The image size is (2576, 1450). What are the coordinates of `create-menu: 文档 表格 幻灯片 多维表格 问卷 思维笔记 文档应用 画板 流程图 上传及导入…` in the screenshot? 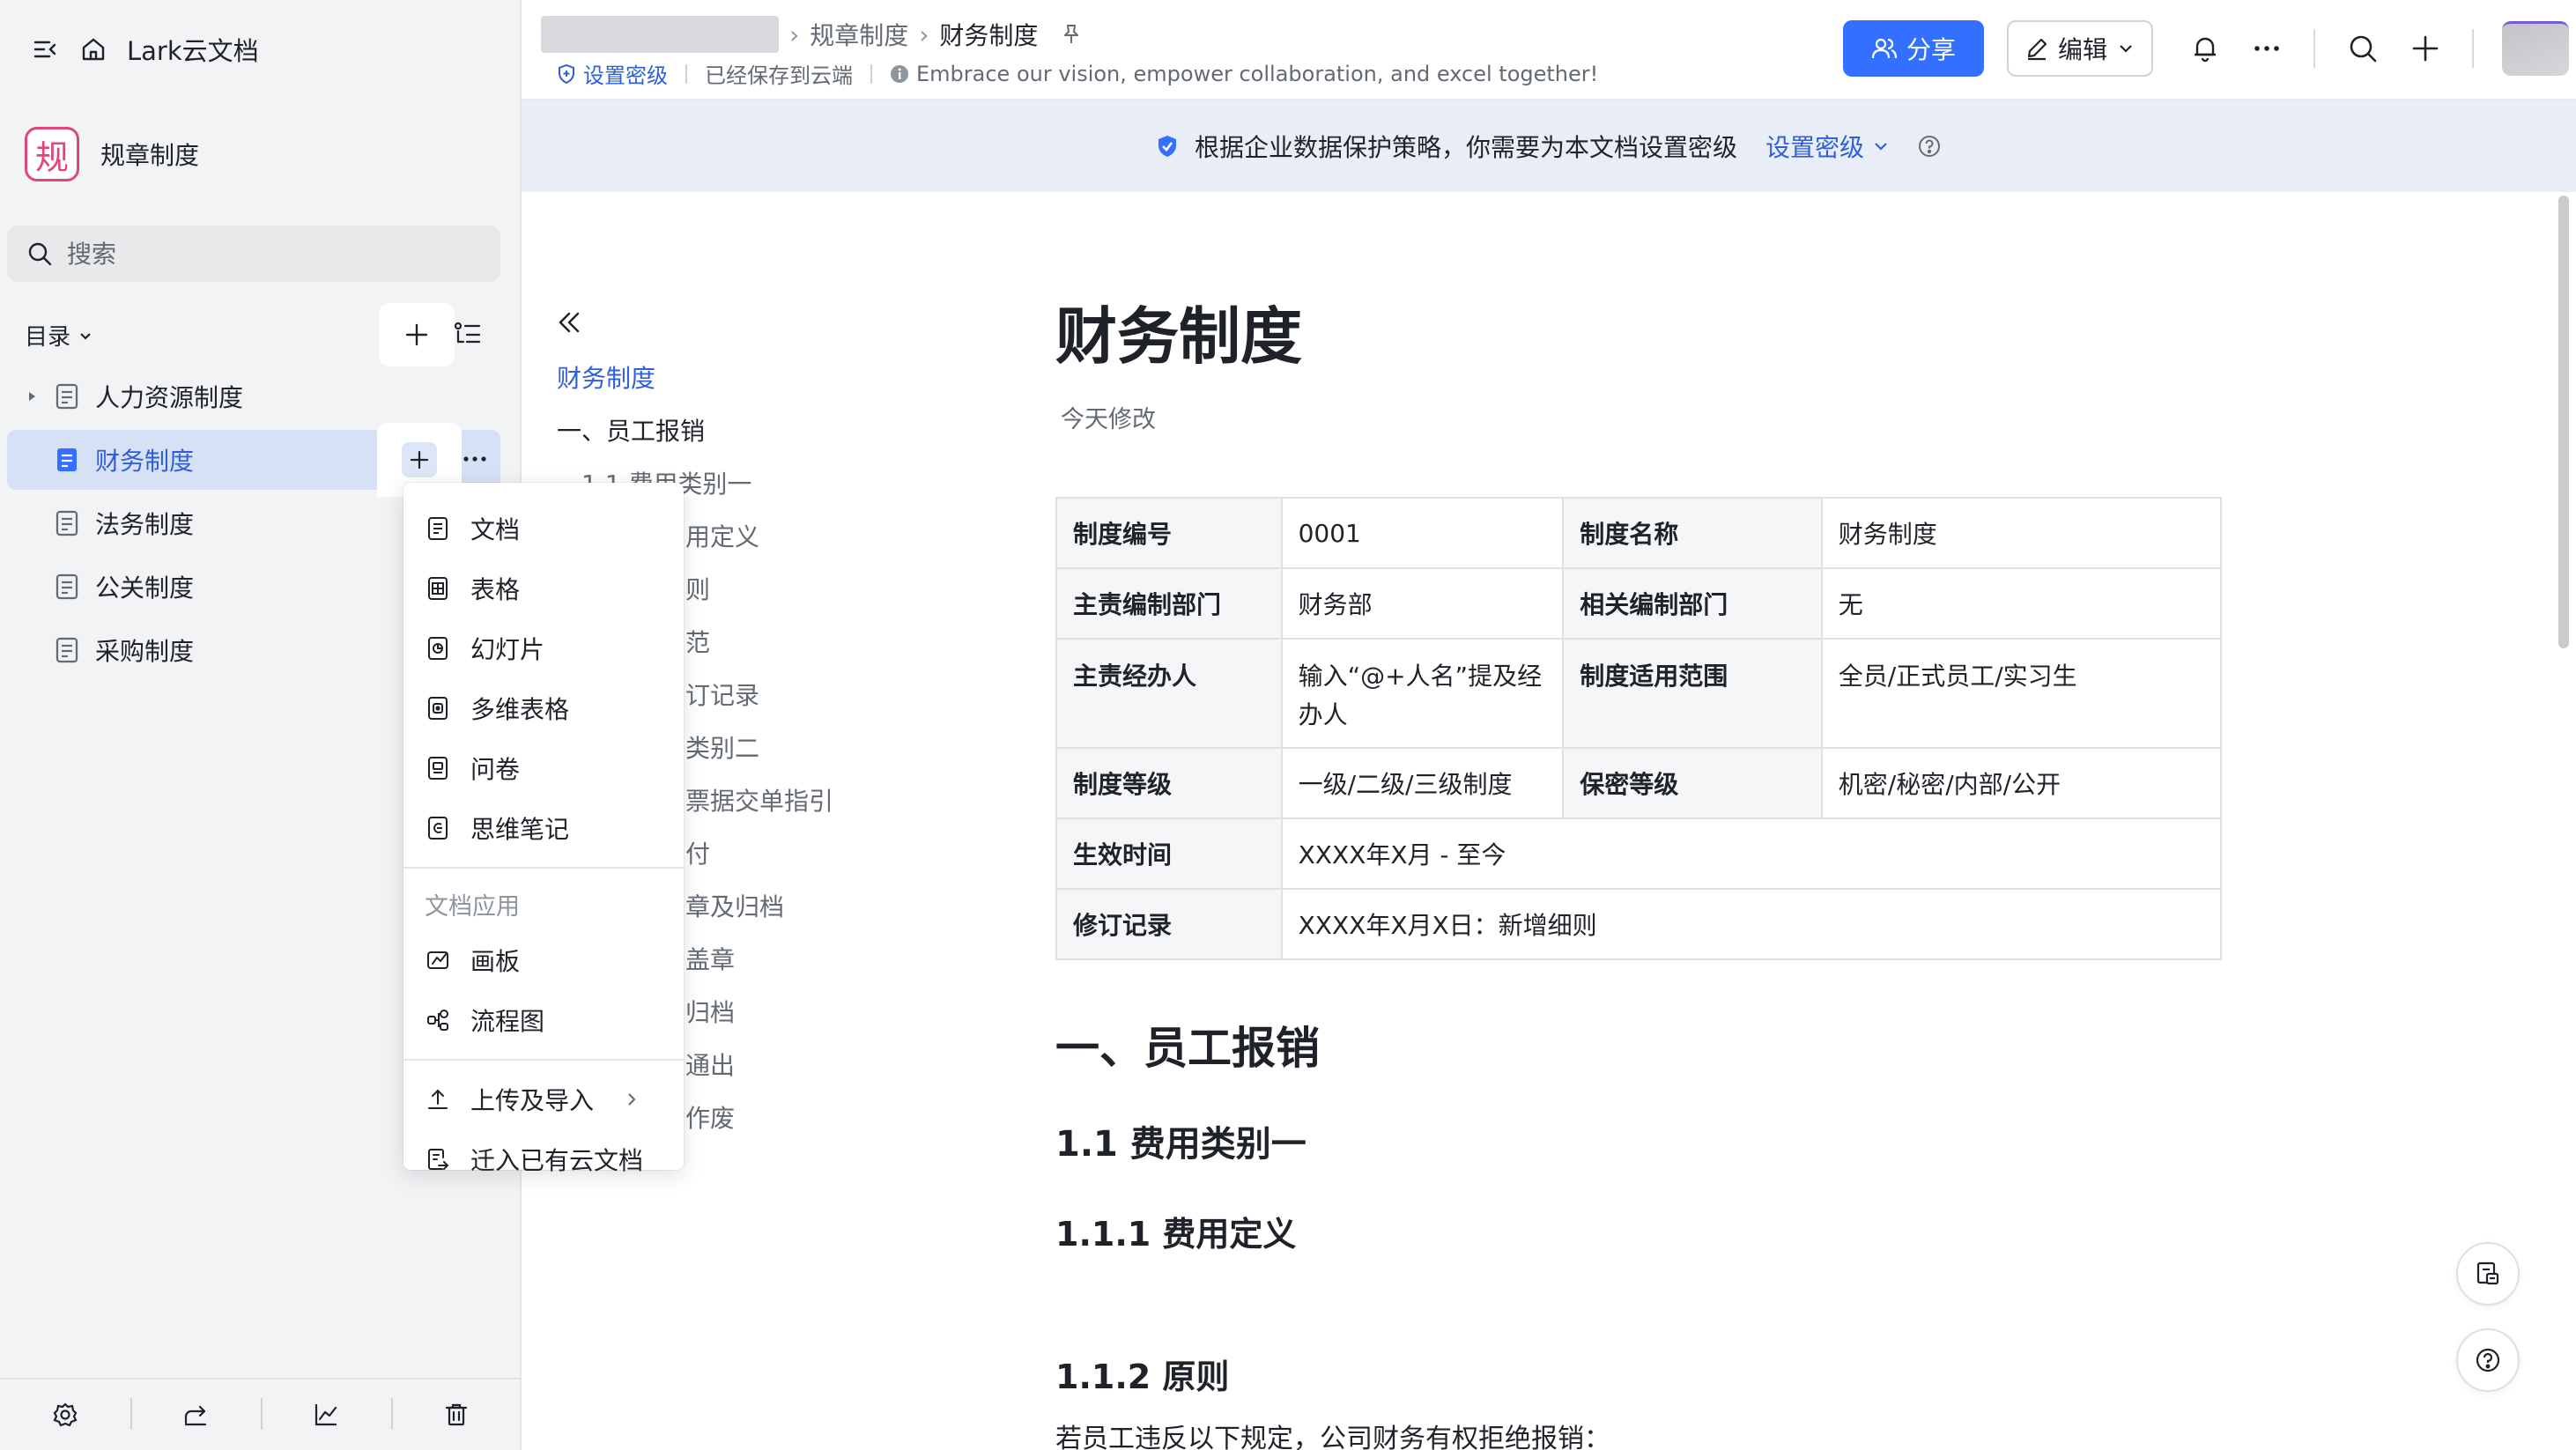 It's located at (544, 829).